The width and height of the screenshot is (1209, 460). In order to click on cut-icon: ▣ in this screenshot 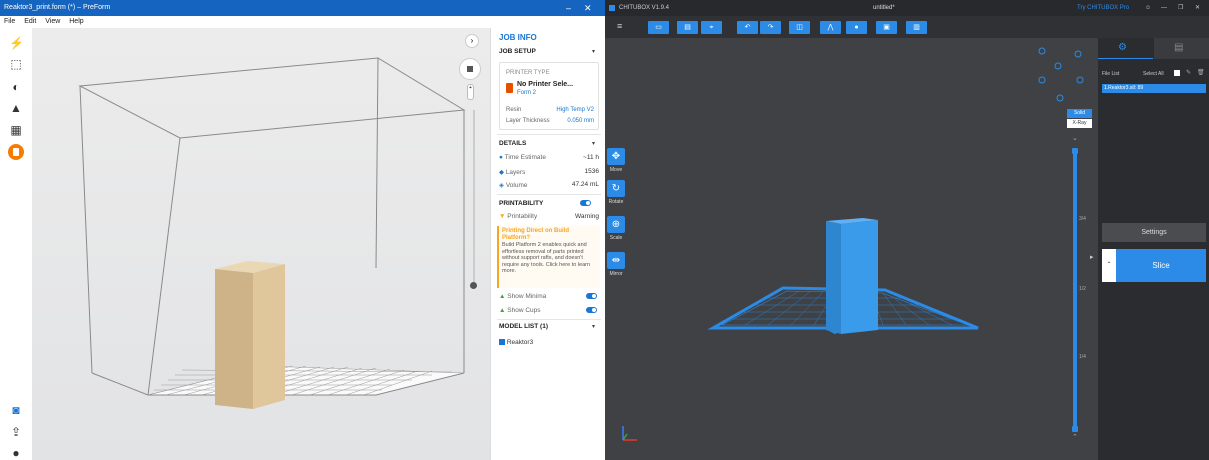, I will do `click(886, 27)`.